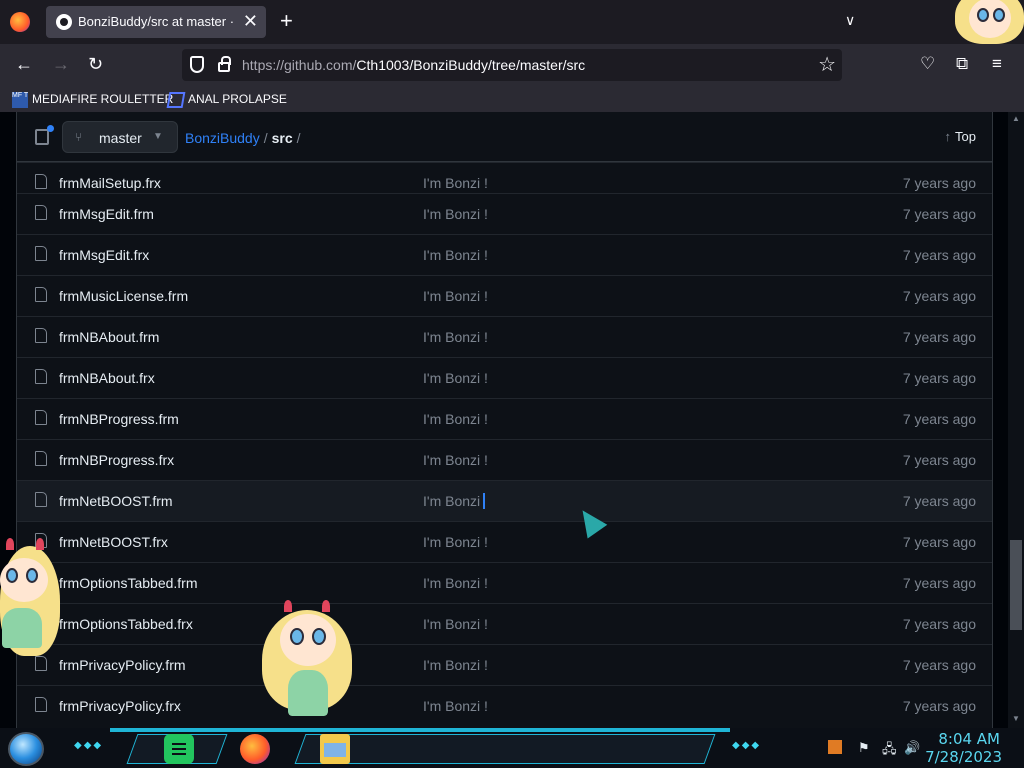 This screenshot has width=1024, height=768. What do you see at coordinates (504, 336) in the screenshot?
I see `file-row: frmNBAbout.frm I'm Bonzi ! 7 years ago` at bounding box center [504, 336].